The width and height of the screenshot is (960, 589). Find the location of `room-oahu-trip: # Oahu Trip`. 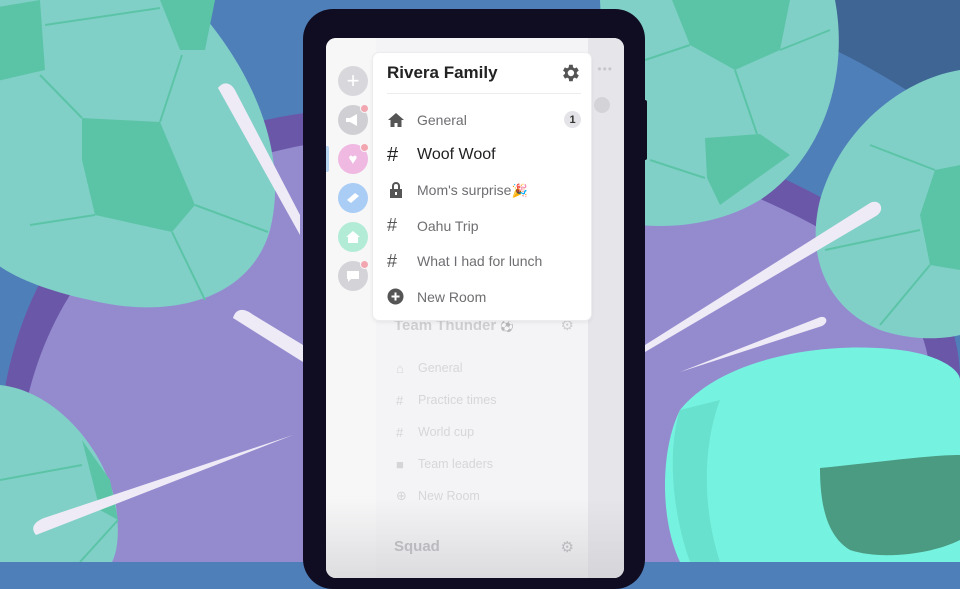

room-oahu-trip: # Oahu Trip is located at coordinates (482, 225).